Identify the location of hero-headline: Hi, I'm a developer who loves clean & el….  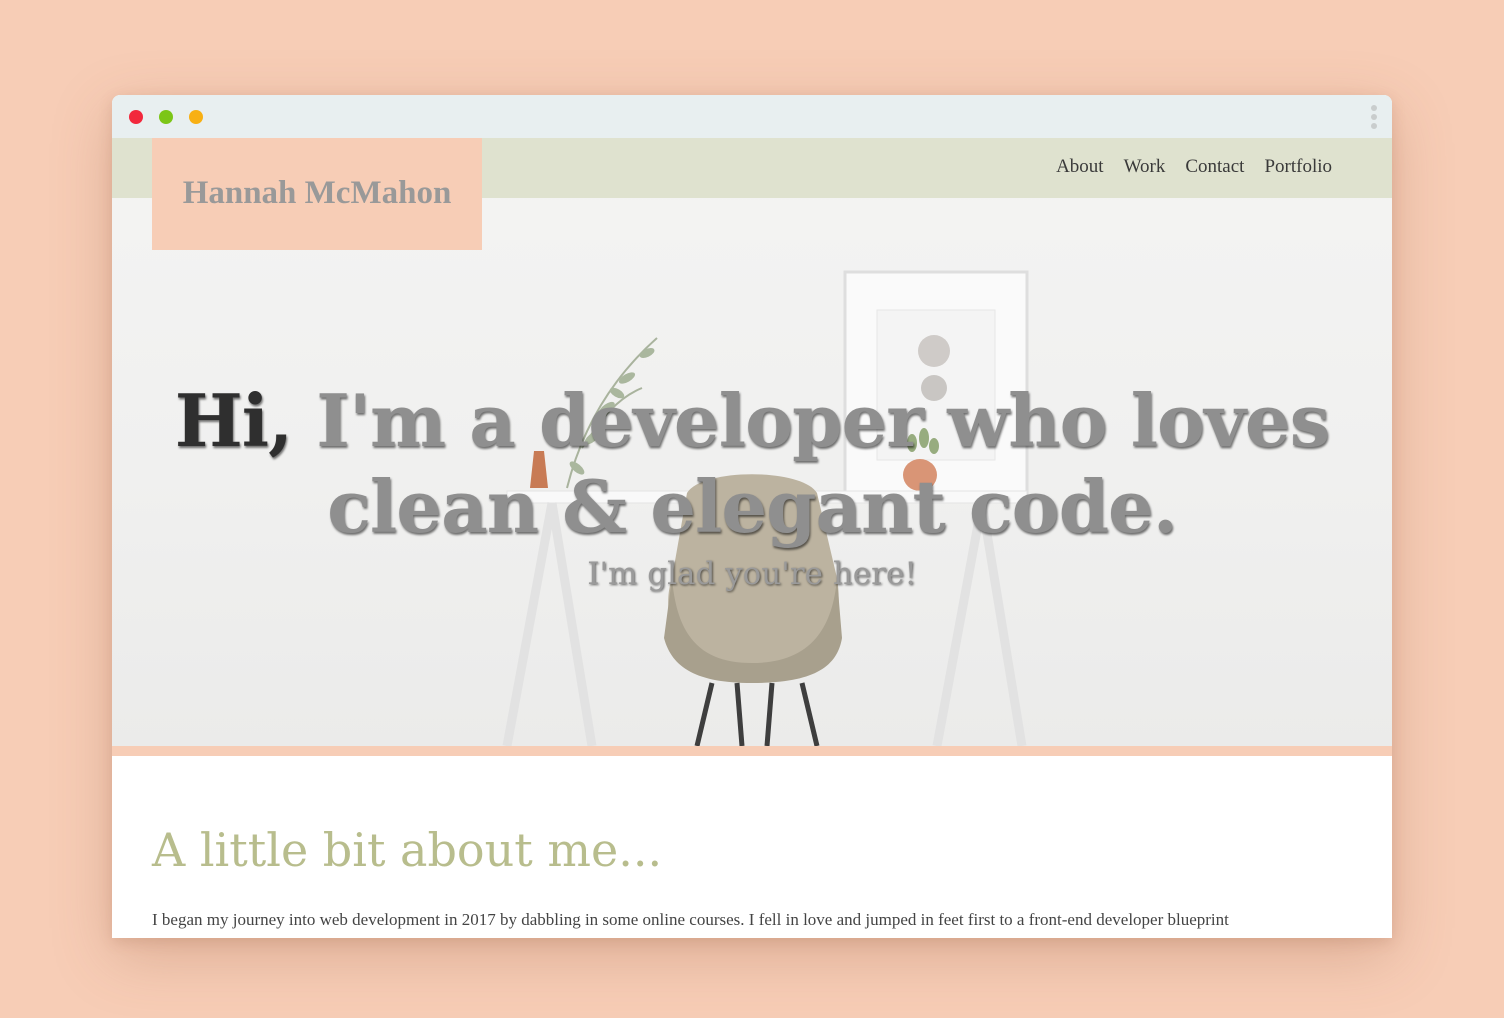
(752, 464).